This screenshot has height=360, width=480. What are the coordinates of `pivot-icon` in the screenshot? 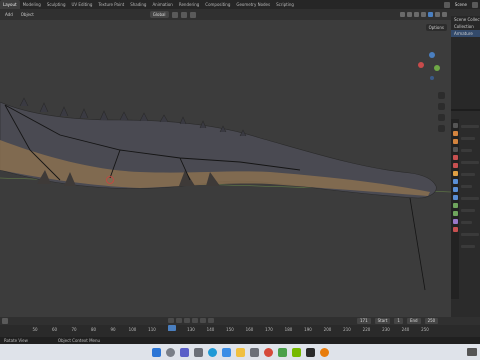 It's located at (174, 14).